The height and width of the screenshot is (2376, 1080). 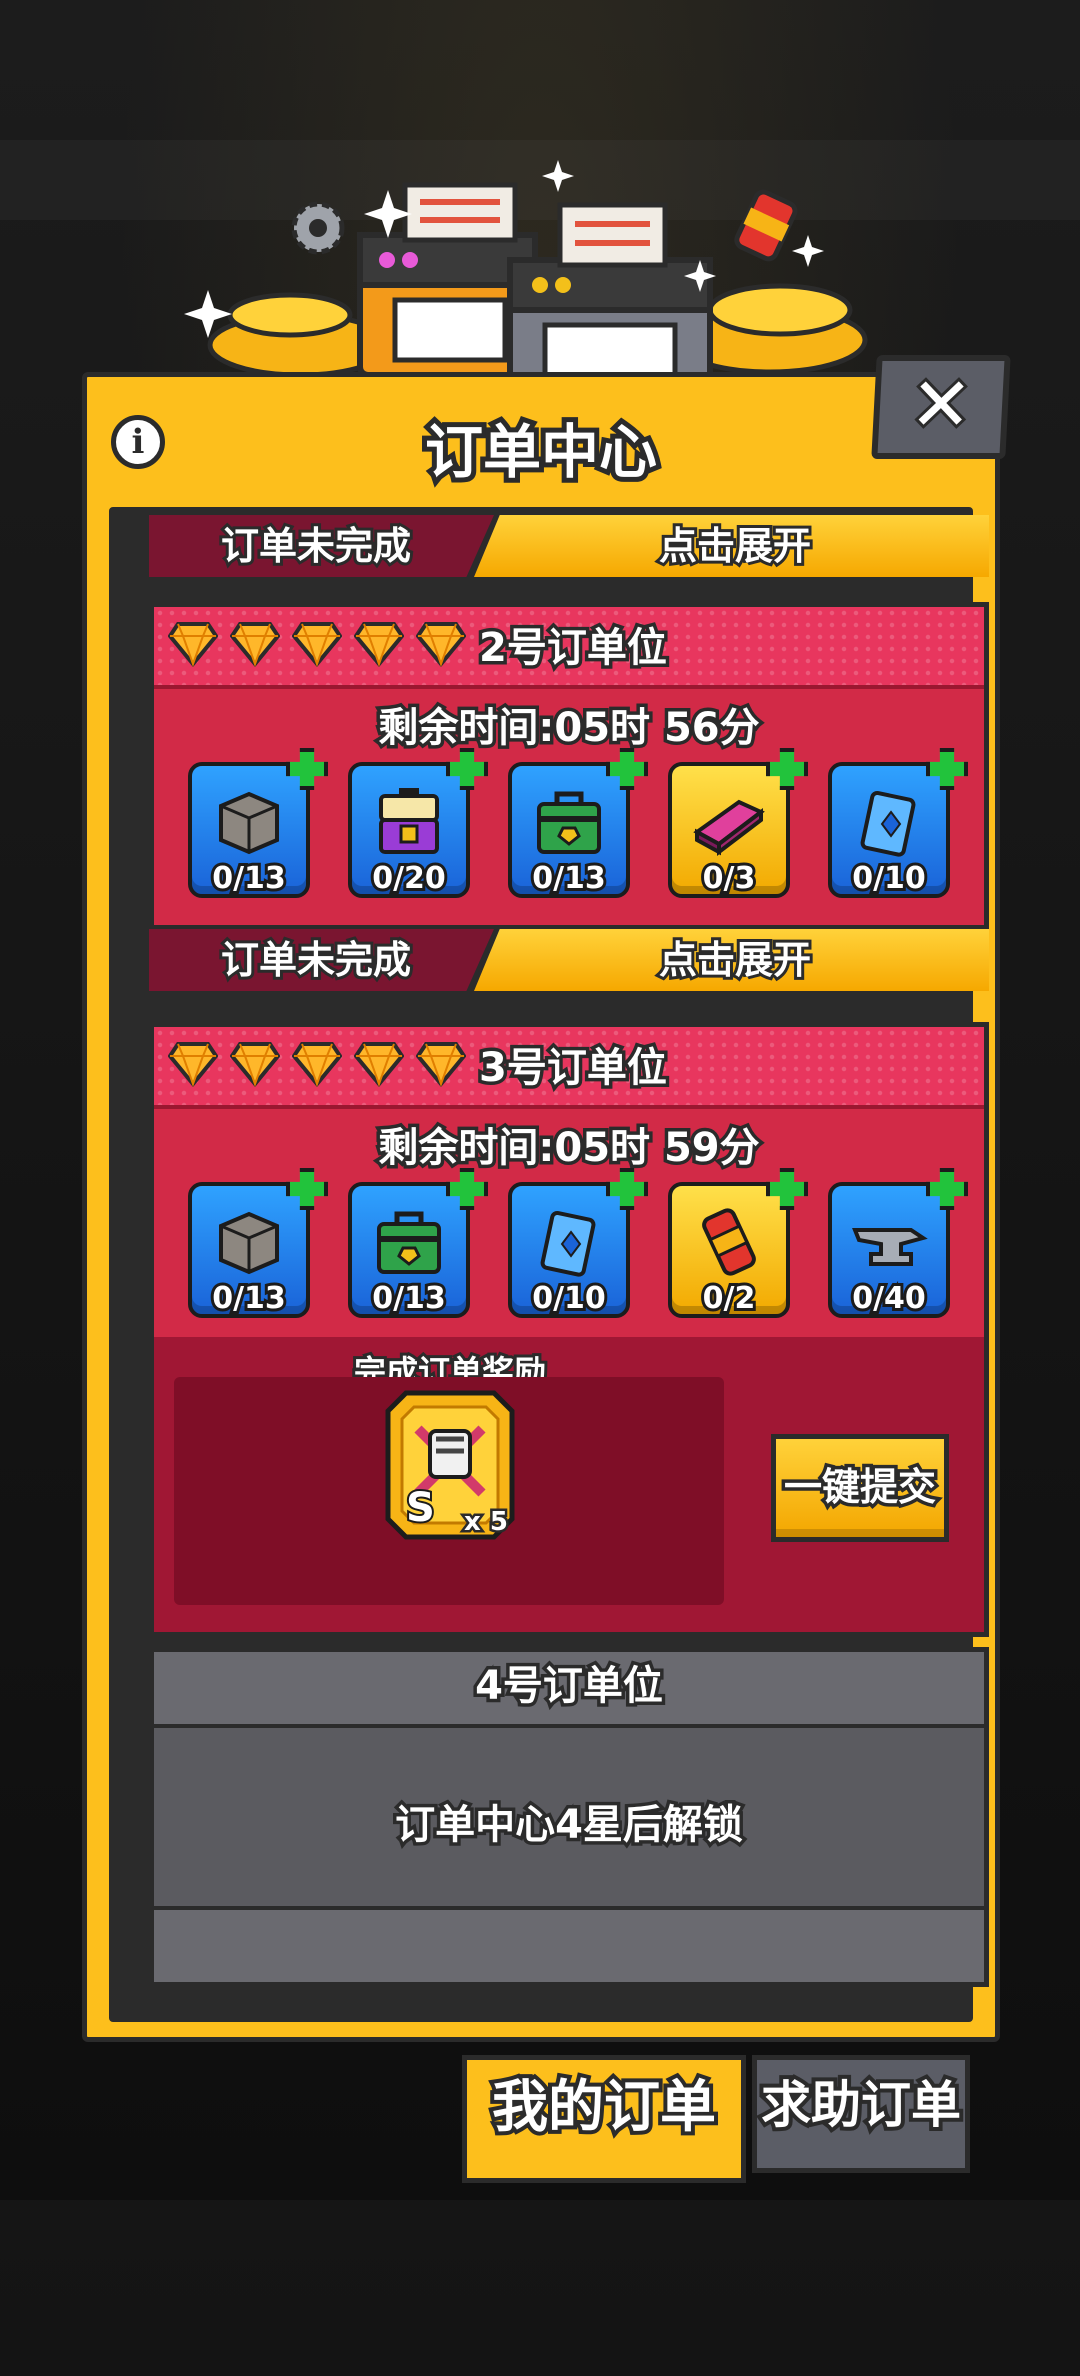 I want to click on order-item: 0/20, so click(x=418, y=823).